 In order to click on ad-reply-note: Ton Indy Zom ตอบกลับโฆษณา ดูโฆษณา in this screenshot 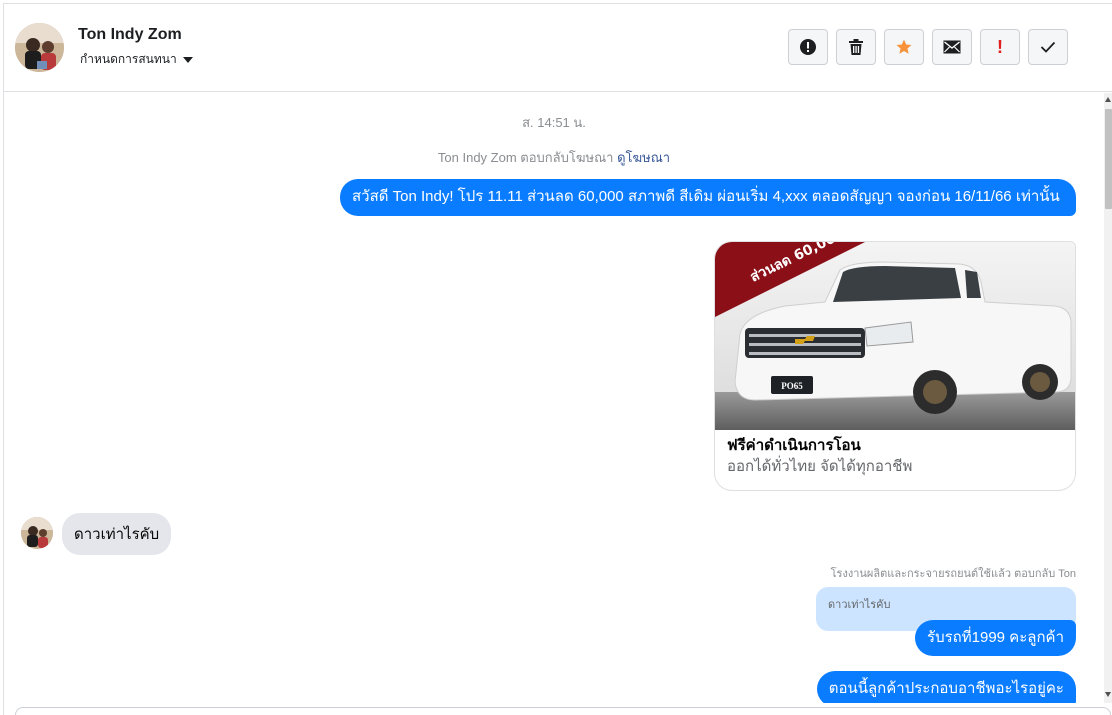, I will do `click(554, 157)`.